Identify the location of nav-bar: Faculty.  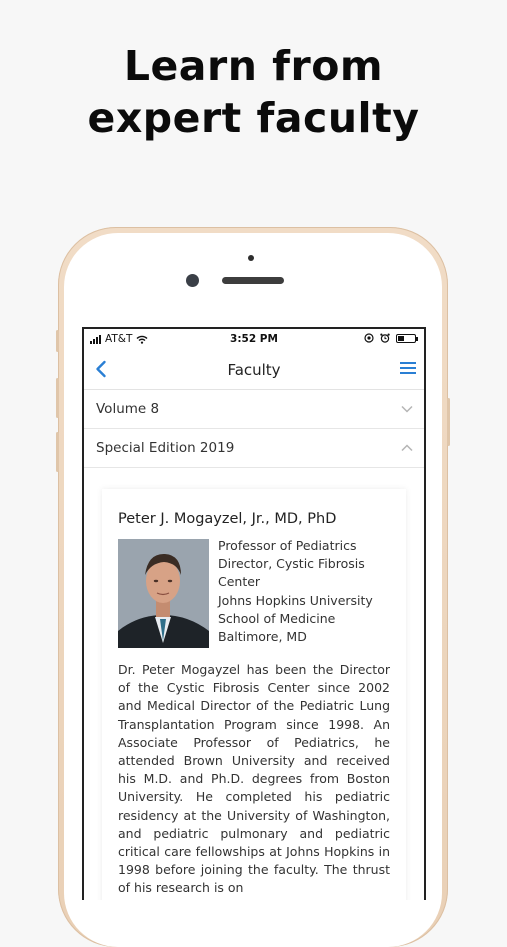
(254, 370).